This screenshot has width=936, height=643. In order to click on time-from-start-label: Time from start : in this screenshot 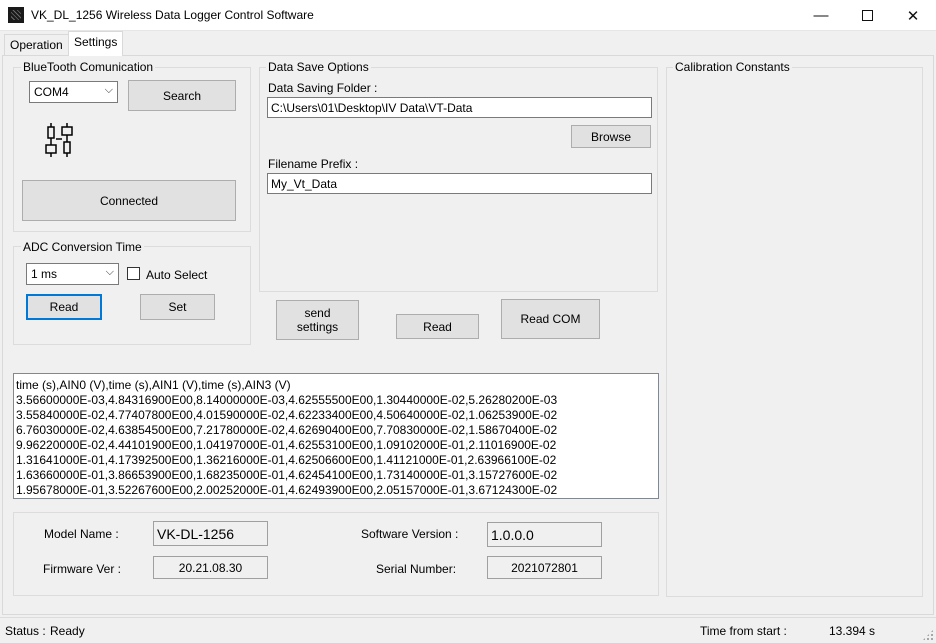, I will do `click(743, 631)`.